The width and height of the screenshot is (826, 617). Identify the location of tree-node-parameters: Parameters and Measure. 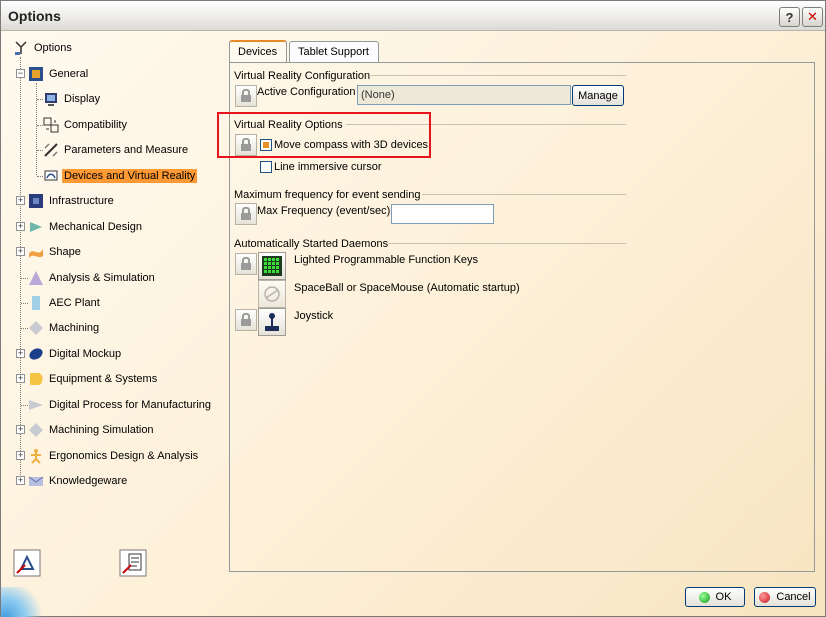
(116, 150).